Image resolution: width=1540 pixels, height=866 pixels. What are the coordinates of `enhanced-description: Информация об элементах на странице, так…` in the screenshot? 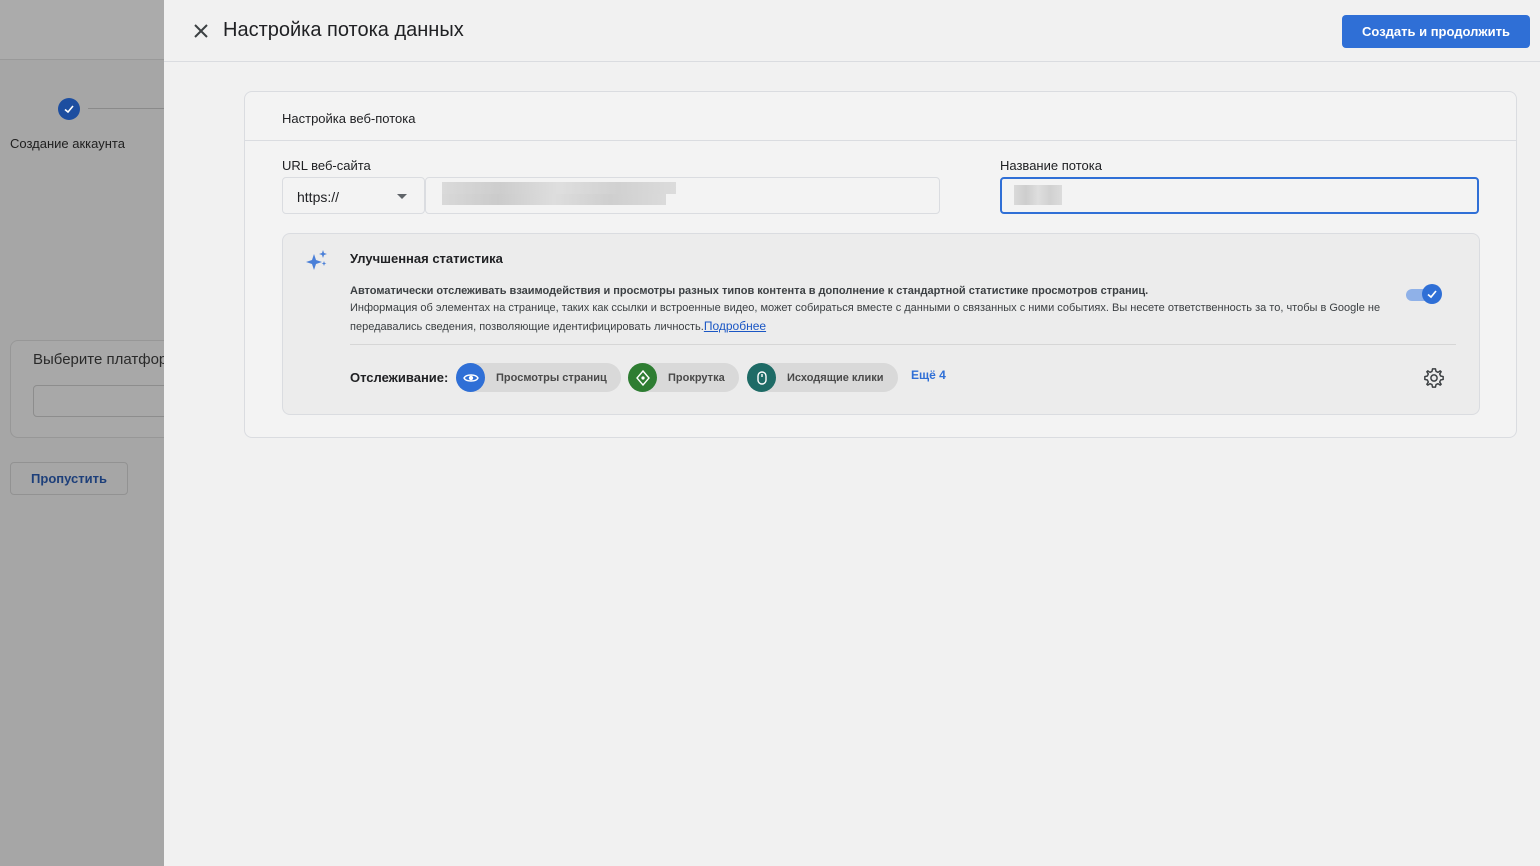 It's located at (875, 317).